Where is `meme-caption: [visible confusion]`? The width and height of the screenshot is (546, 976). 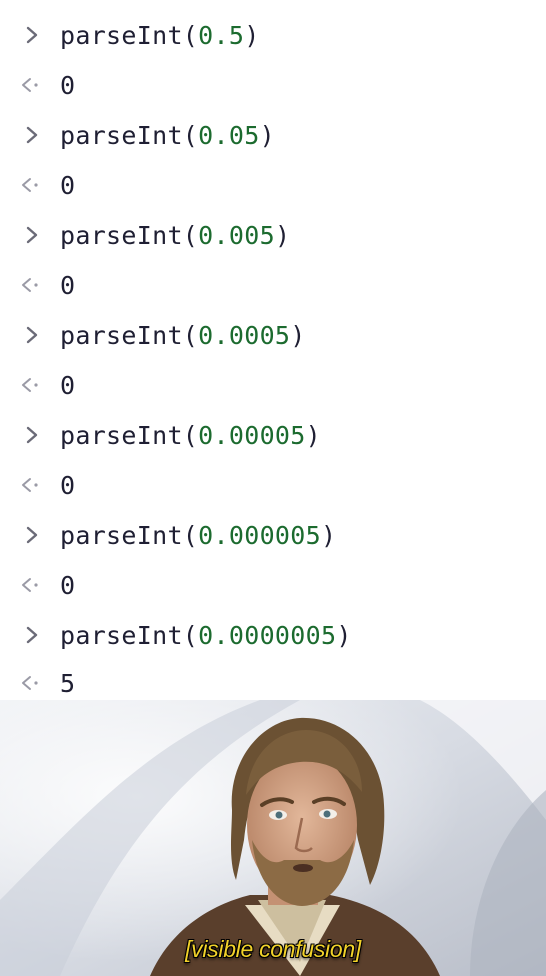
meme-caption: [visible confusion] is located at coordinates (273, 949).